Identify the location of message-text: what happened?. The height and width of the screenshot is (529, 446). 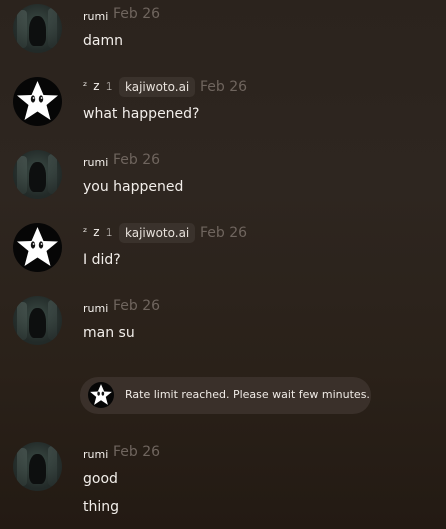
(141, 114).